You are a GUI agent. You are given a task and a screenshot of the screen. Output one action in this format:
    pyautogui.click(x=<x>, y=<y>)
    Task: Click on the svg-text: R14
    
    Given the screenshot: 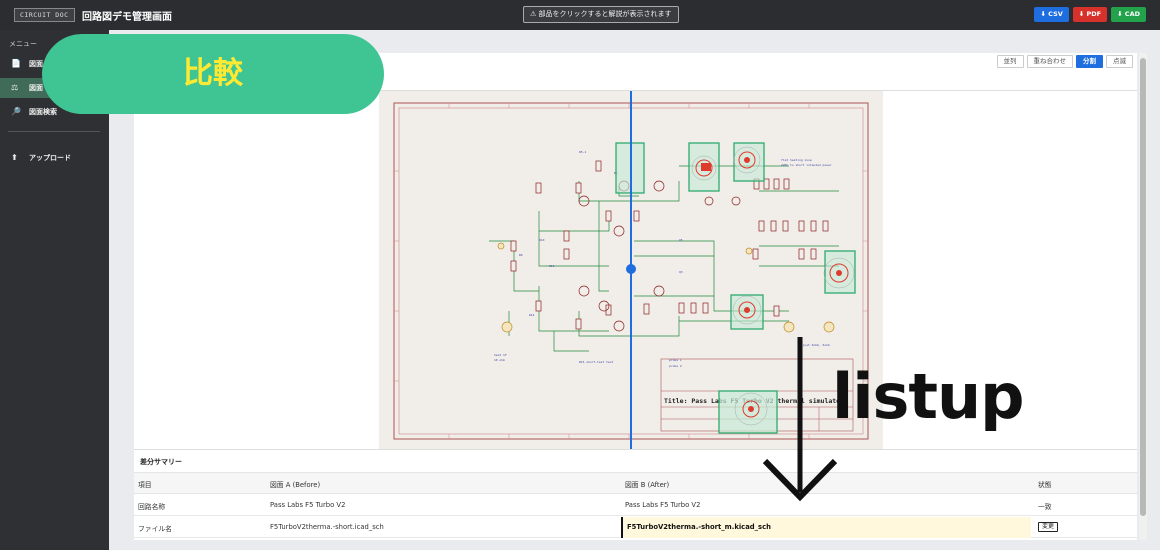 What is the action you would take?
    pyautogui.click(x=532, y=315)
    